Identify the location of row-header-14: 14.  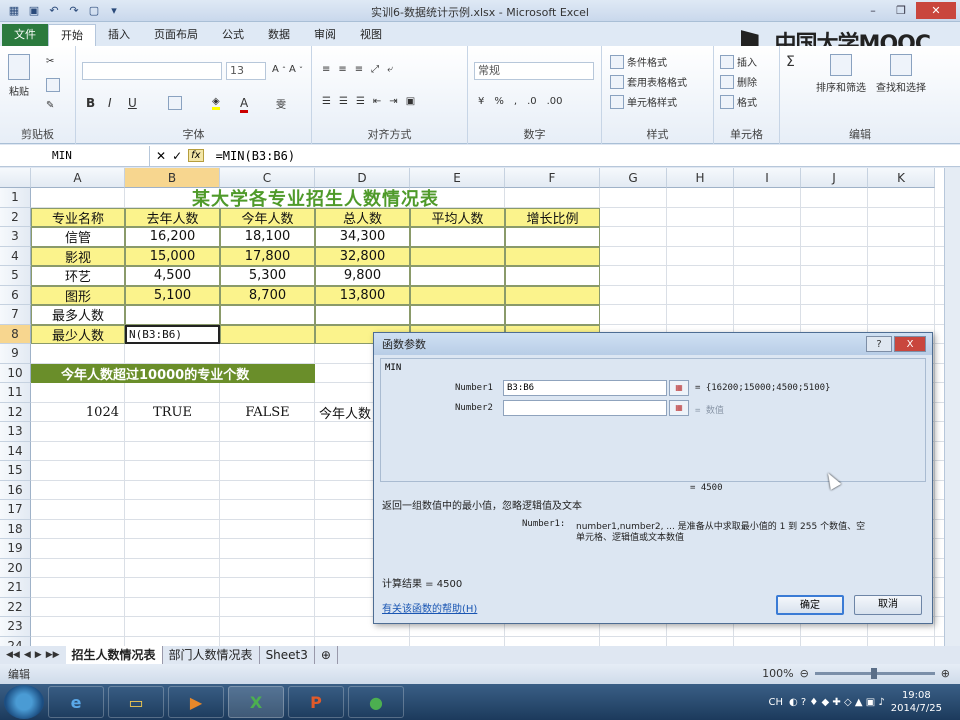
(15, 451).